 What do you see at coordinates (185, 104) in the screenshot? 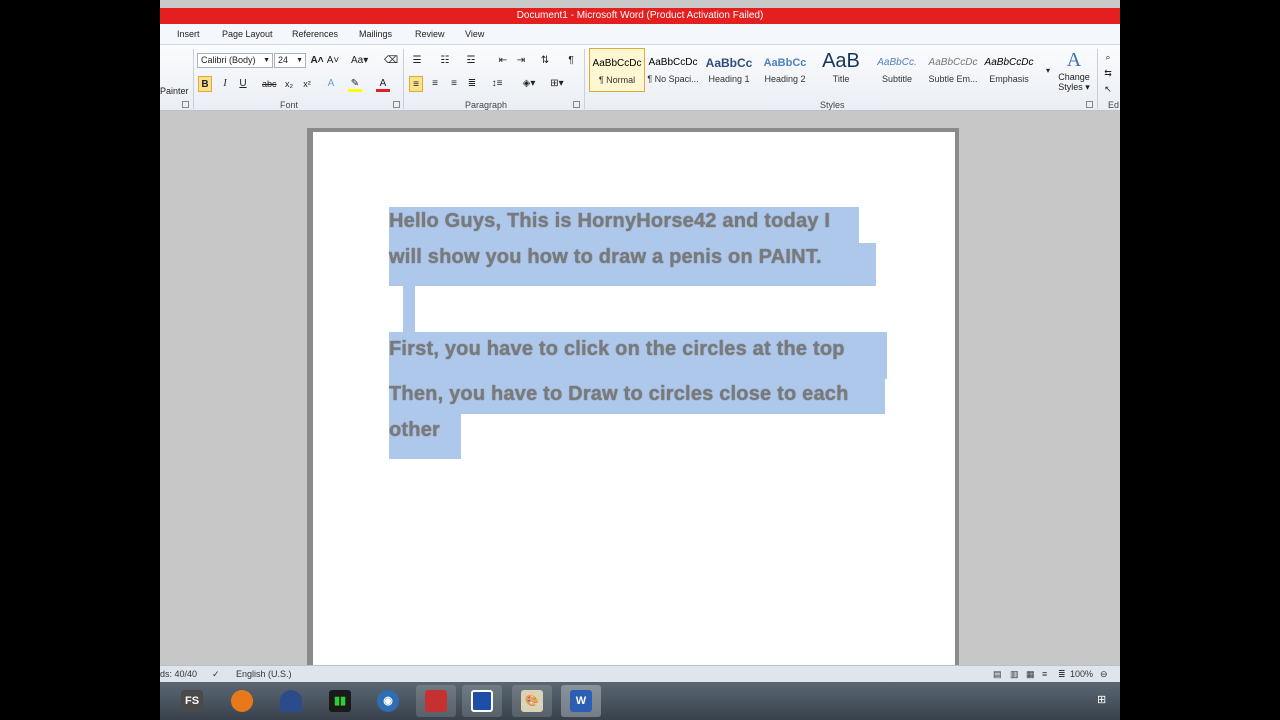
I see `clipboard-launcher-icon` at bounding box center [185, 104].